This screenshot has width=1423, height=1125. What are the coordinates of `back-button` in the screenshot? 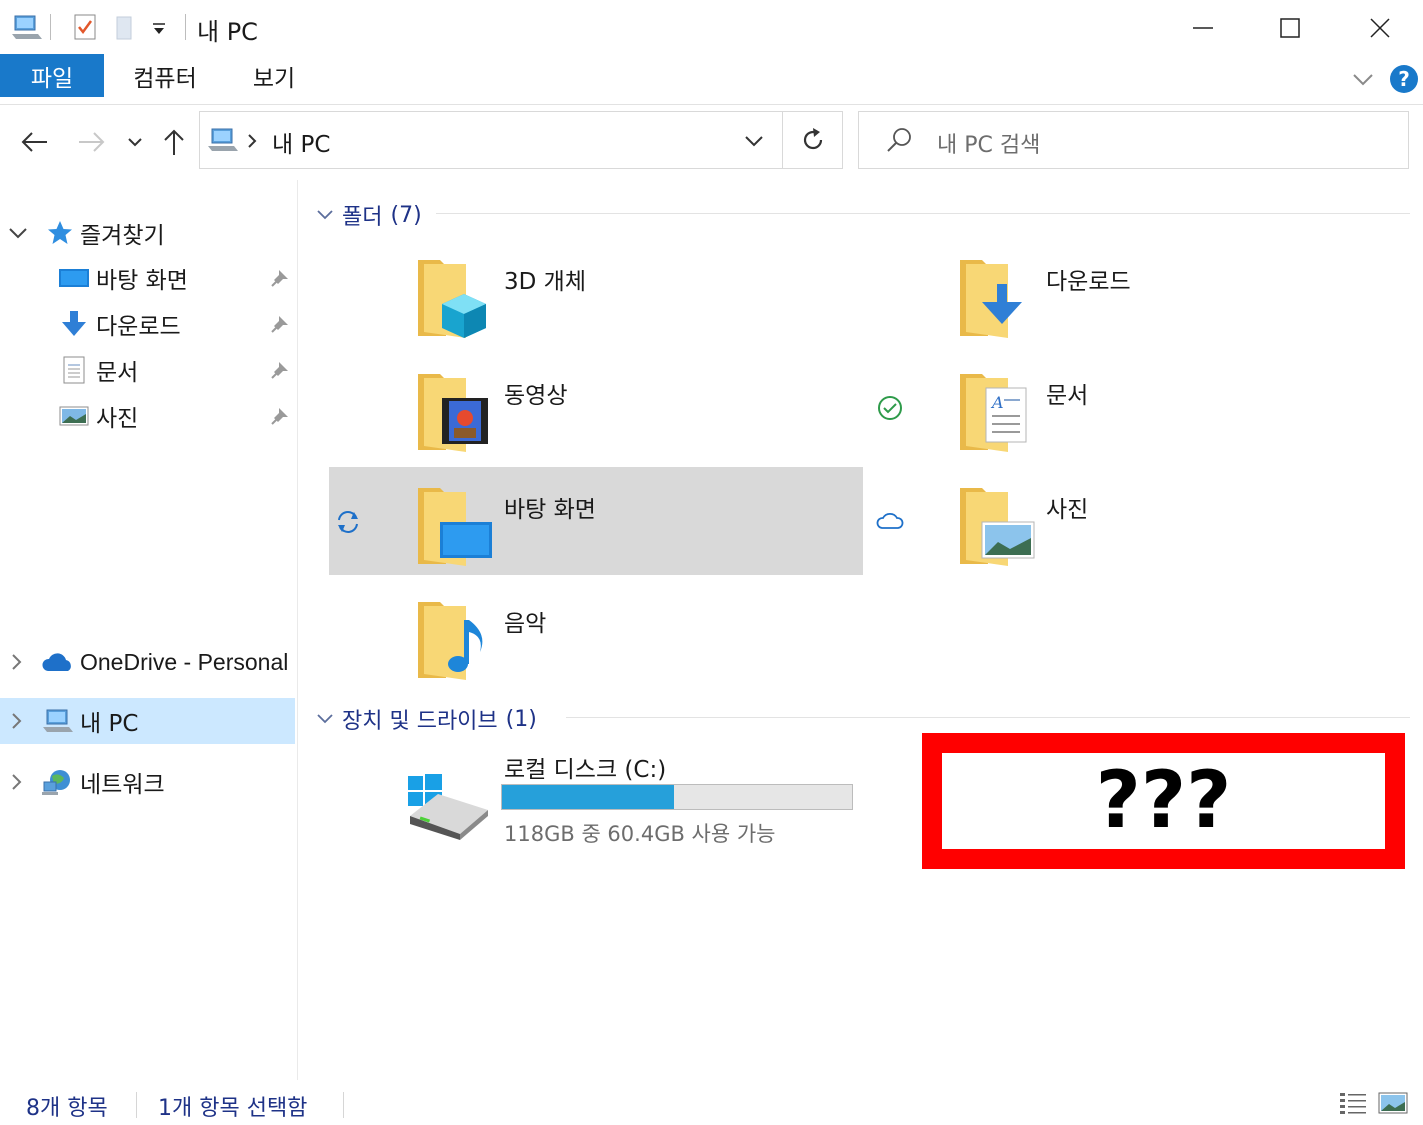 It's located at (34, 142).